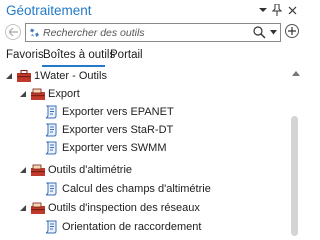 The height and width of the screenshot is (240, 320). I want to click on pane-titlebar: Géotraitement, so click(151, 11).